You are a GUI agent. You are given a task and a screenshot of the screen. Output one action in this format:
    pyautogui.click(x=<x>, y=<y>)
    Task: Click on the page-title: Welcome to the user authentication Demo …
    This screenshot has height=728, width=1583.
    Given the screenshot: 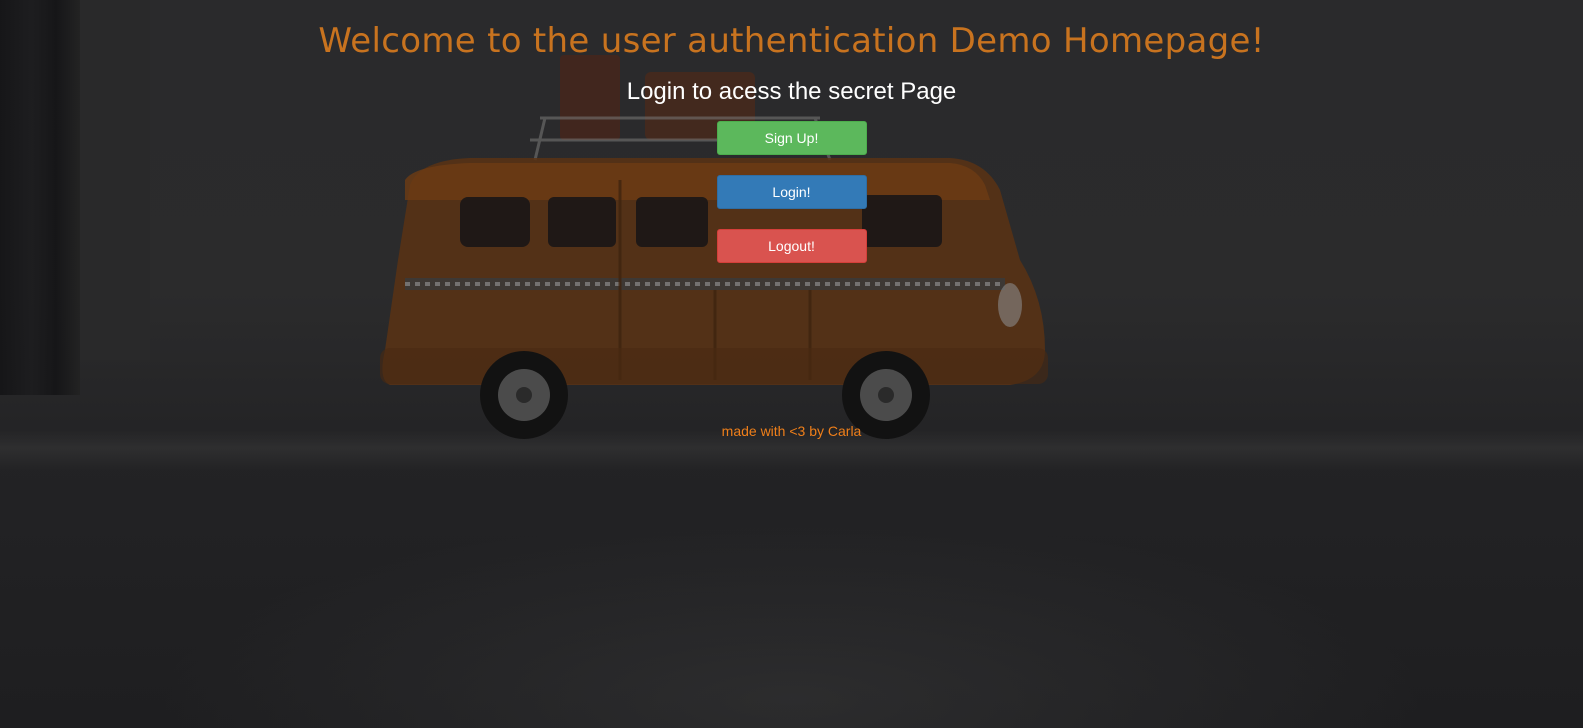 What is the action you would take?
    pyautogui.click(x=791, y=41)
    